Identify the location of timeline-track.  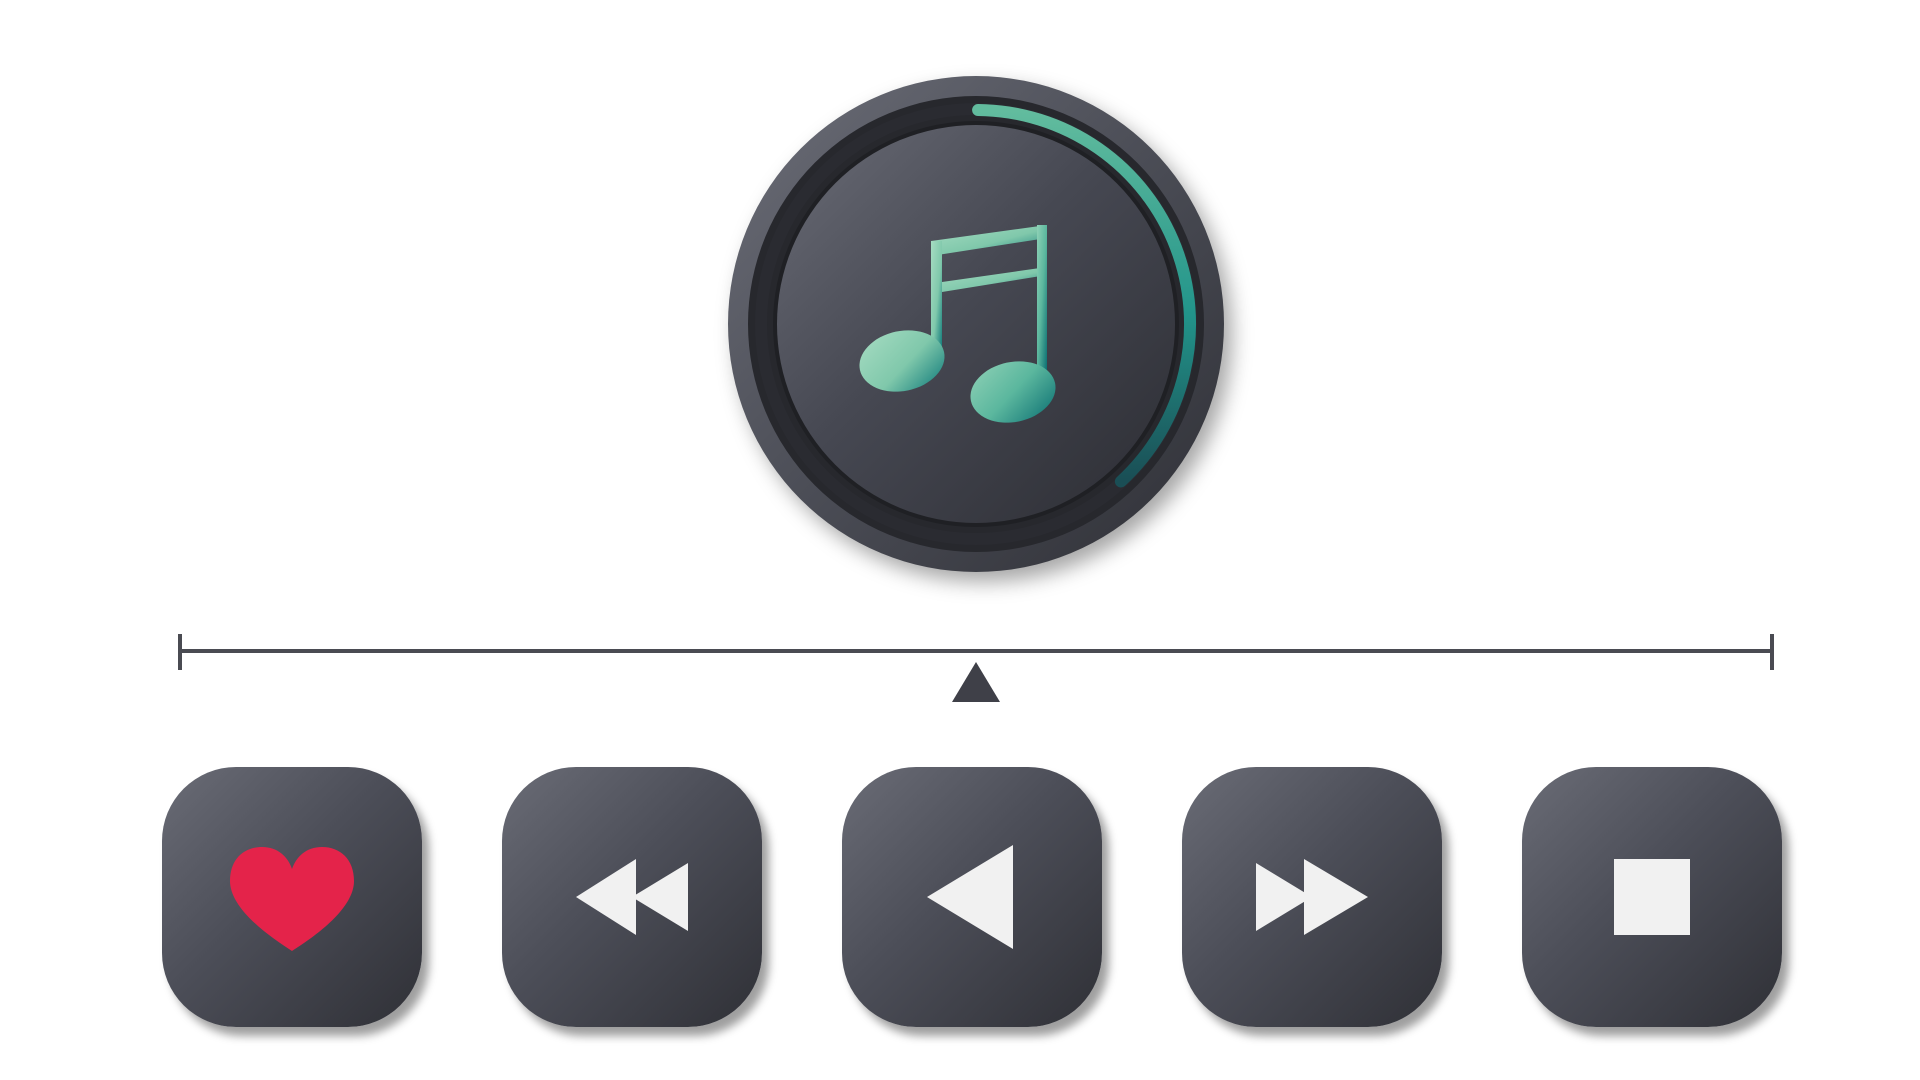
(976, 651).